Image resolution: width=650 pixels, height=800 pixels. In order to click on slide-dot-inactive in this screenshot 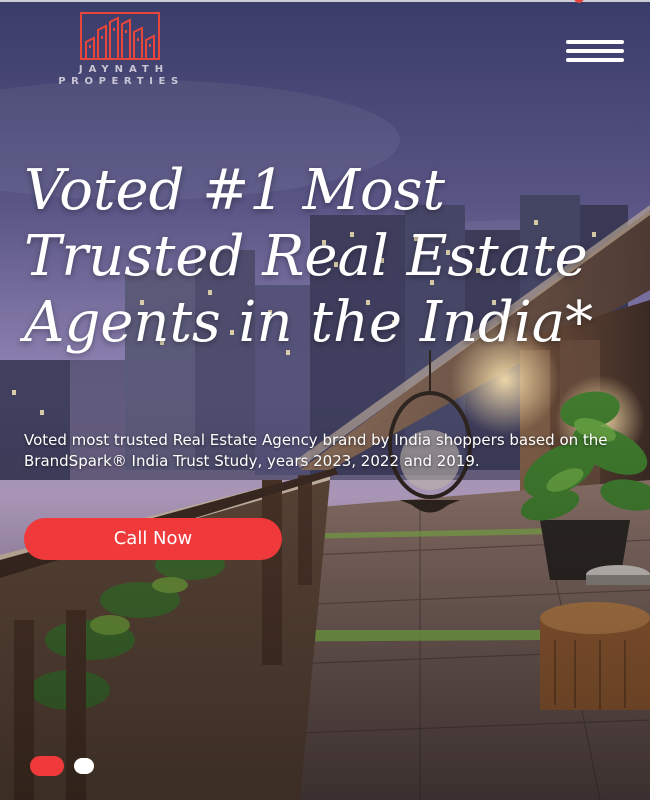, I will do `click(84, 766)`.